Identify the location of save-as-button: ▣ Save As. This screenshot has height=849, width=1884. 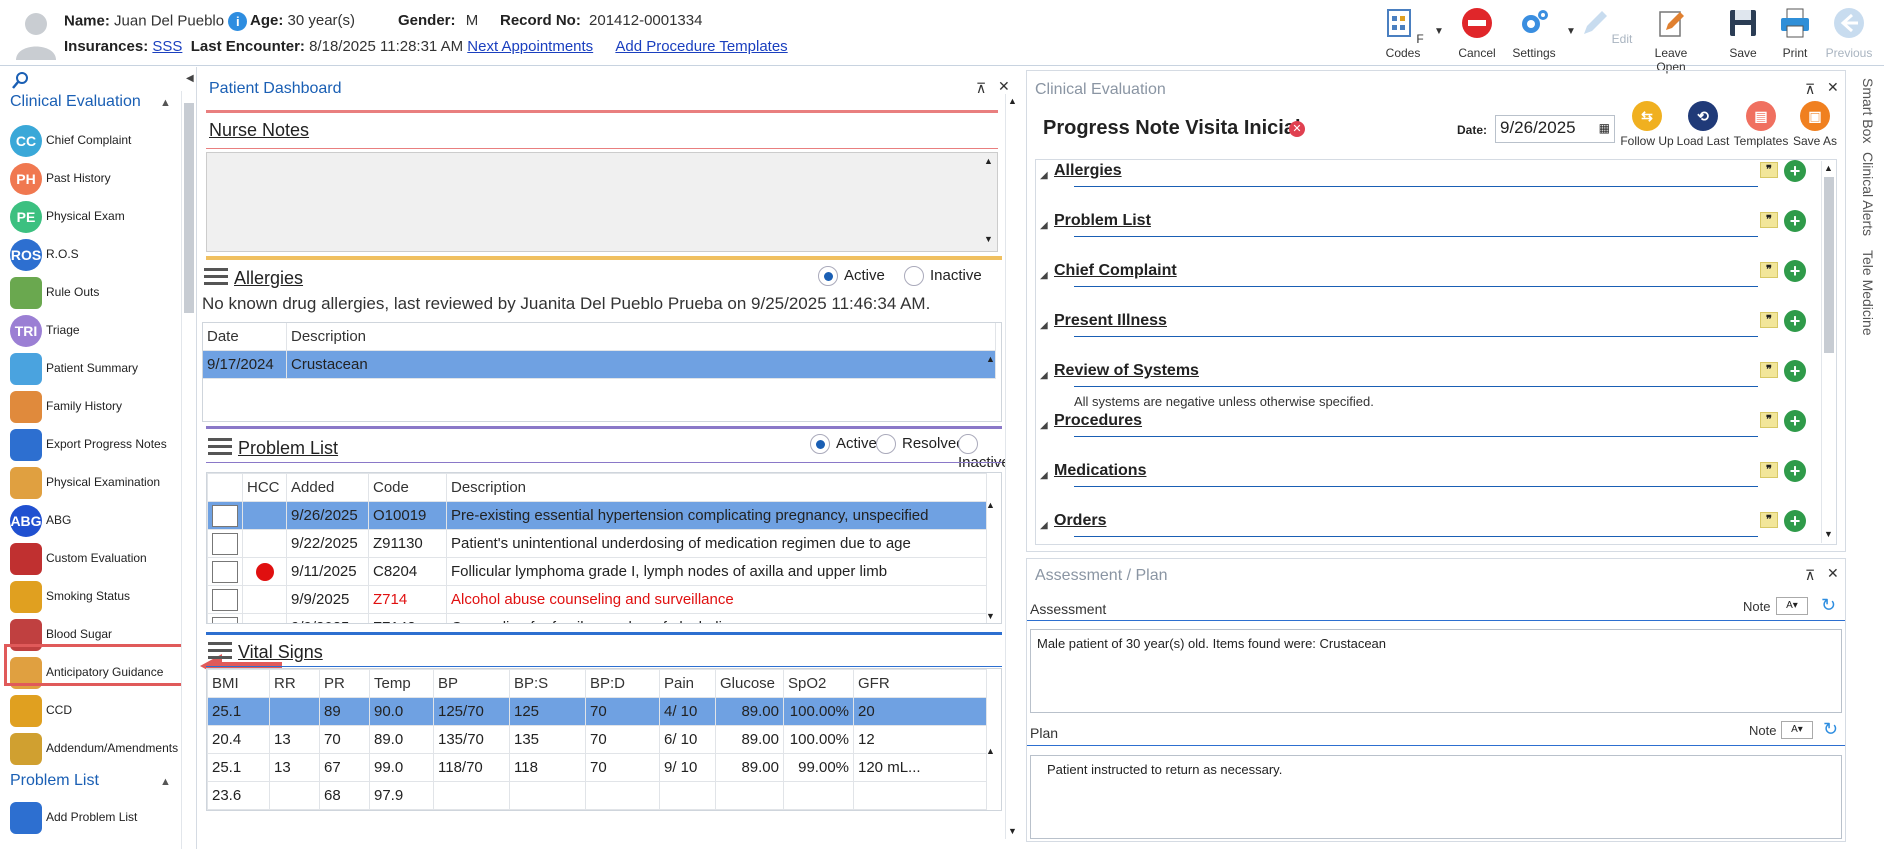
(1815, 124).